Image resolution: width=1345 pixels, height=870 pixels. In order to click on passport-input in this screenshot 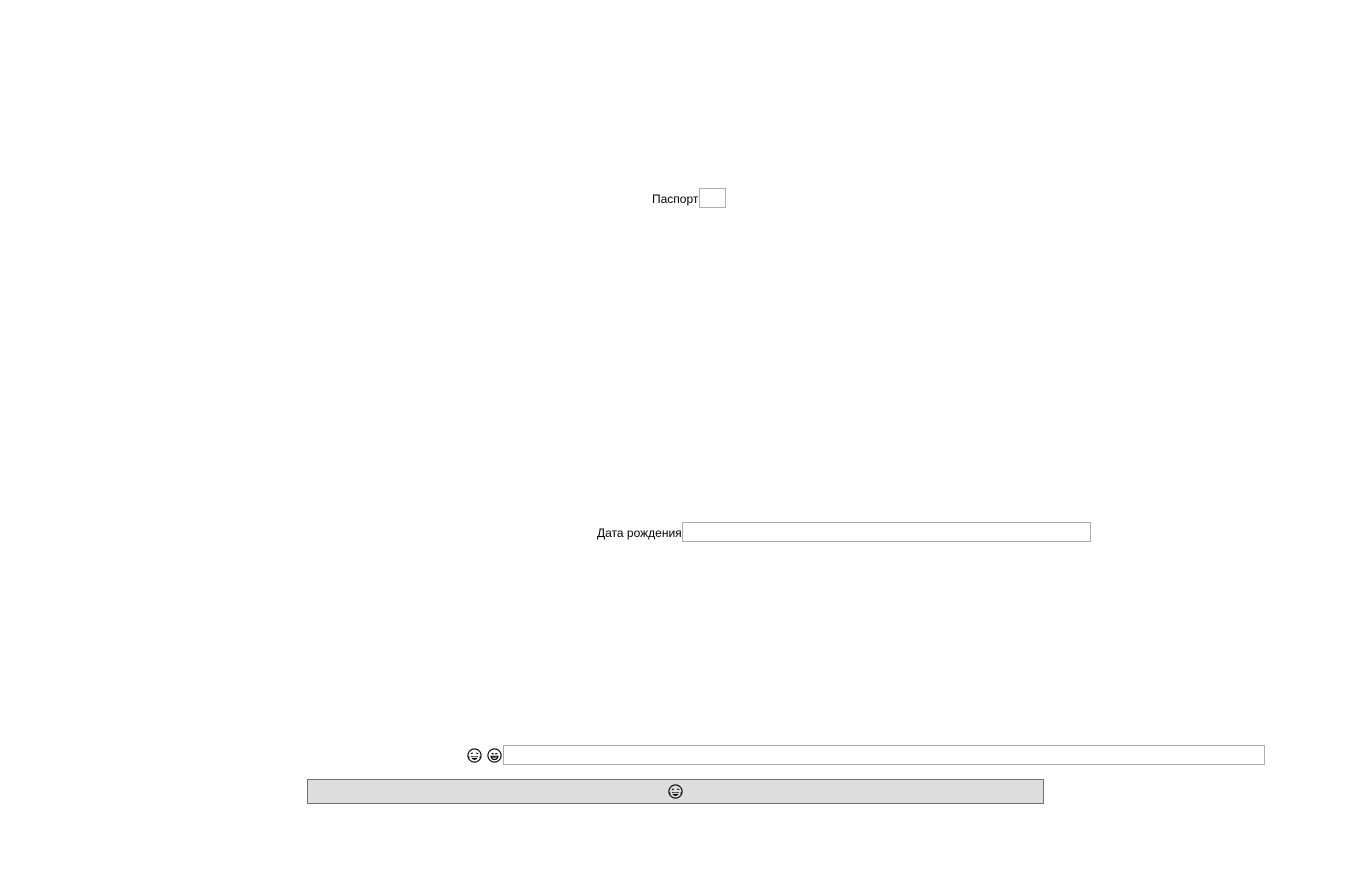, I will do `click(712, 198)`.